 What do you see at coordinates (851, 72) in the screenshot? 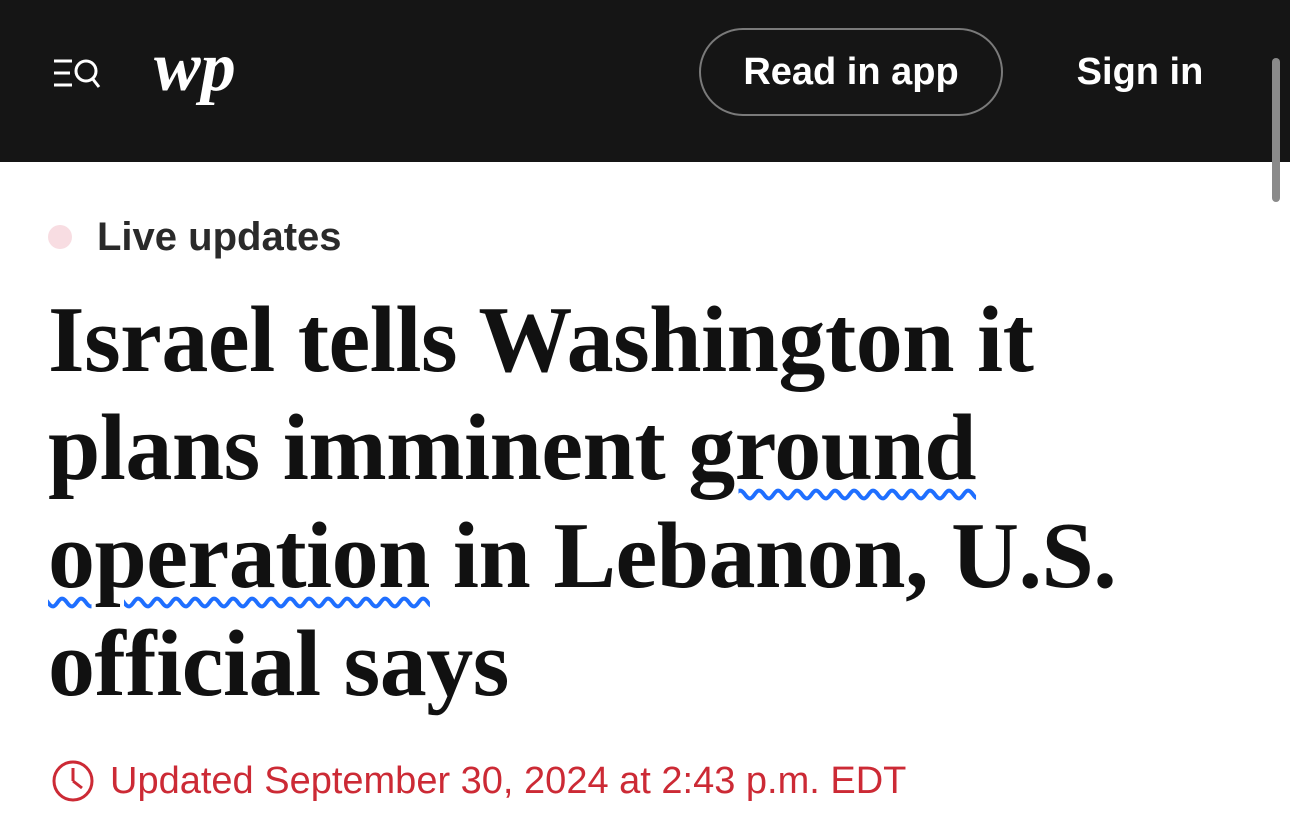
I see `read-in-app-button: Read in app` at bounding box center [851, 72].